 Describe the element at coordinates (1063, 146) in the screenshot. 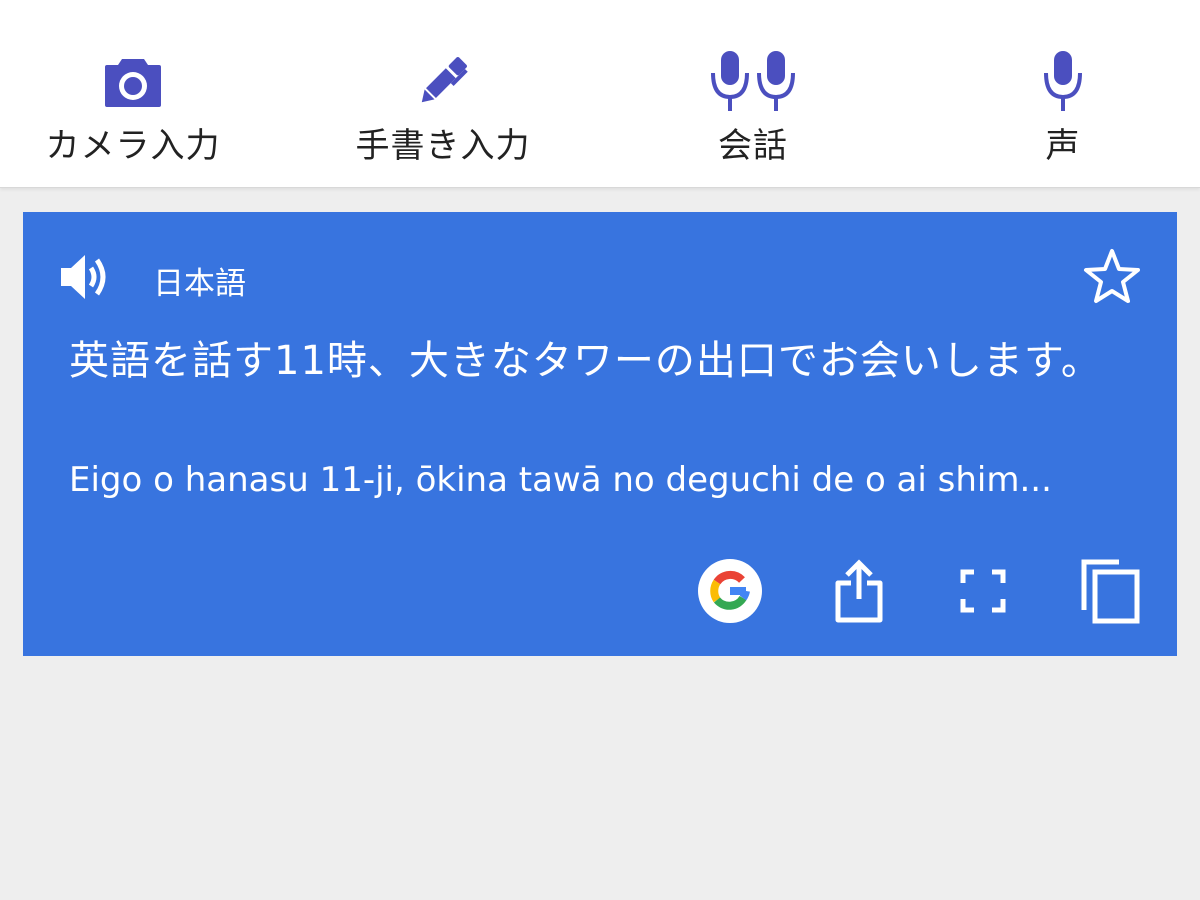

I see `voice-input-label: 声` at that location.